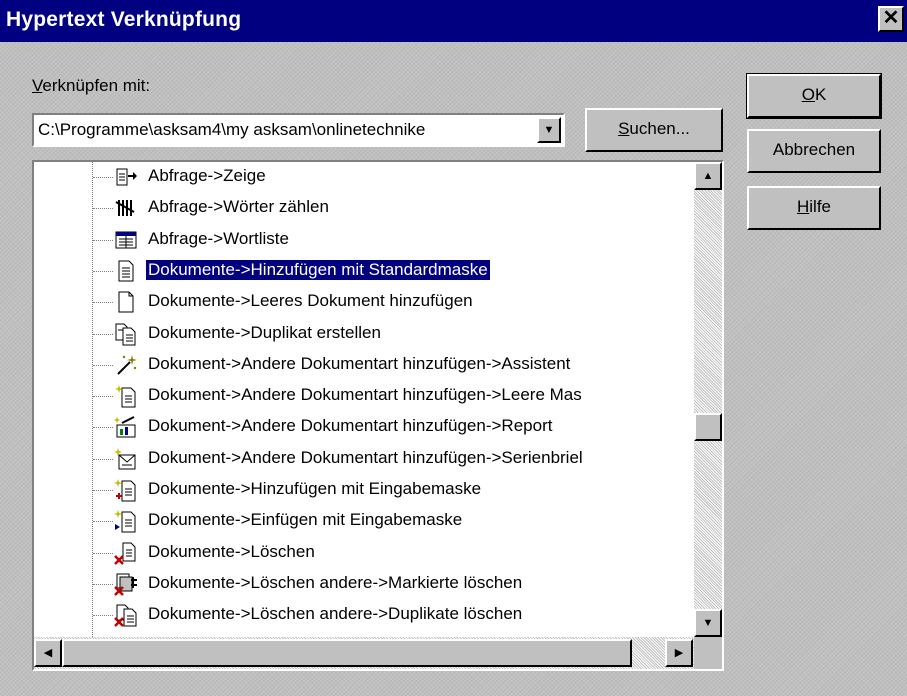  Describe the element at coordinates (126, 177) in the screenshot. I see `list-arrow-icon` at that location.